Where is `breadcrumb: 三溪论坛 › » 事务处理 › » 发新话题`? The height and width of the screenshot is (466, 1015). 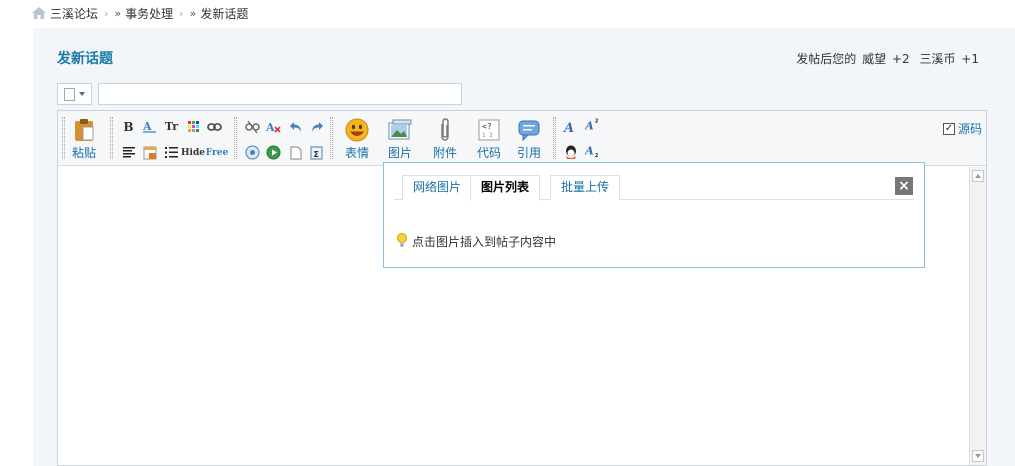 breadcrumb: 三溪论坛 › » 事务处理 › » 发新话题 is located at coordinates (140, 13).